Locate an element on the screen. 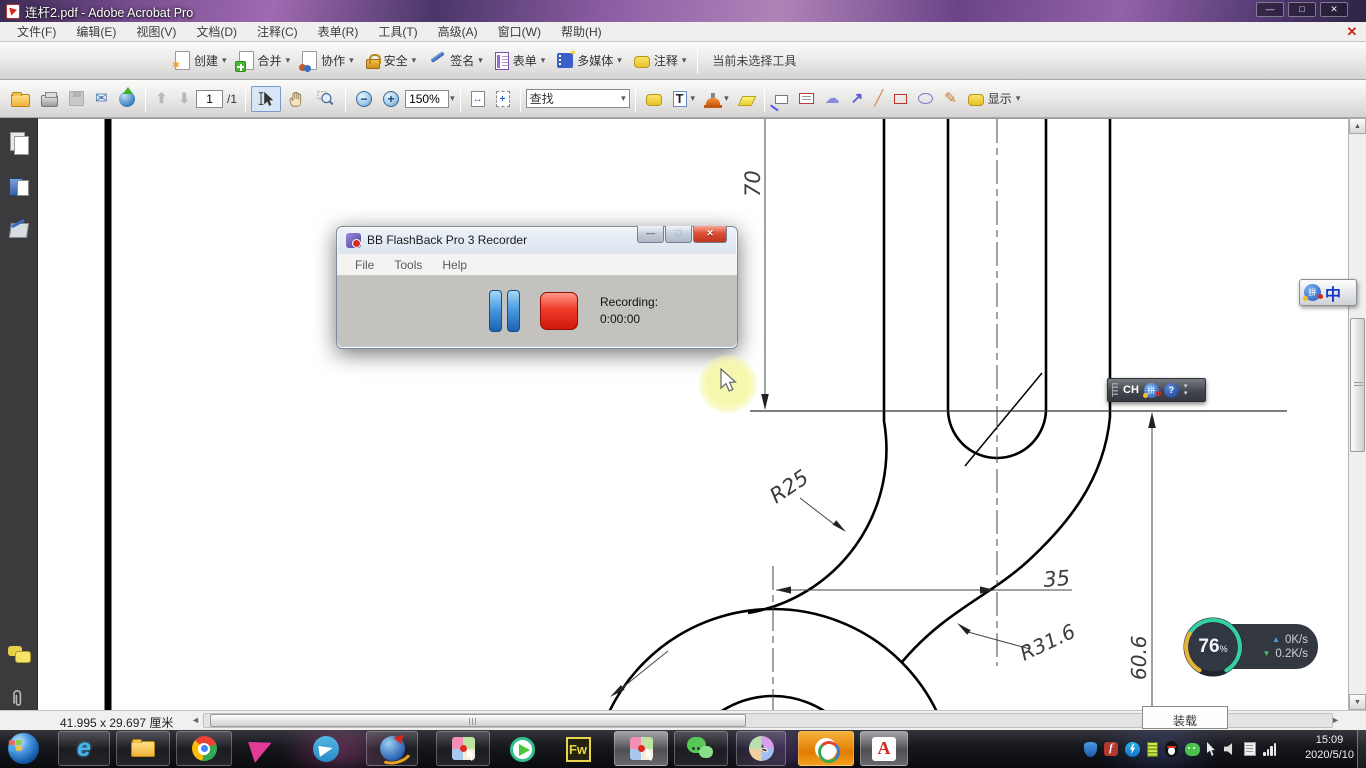 The height and width of the screenshot is (768, 1366). stop-button is located at coordinates (559, 311).